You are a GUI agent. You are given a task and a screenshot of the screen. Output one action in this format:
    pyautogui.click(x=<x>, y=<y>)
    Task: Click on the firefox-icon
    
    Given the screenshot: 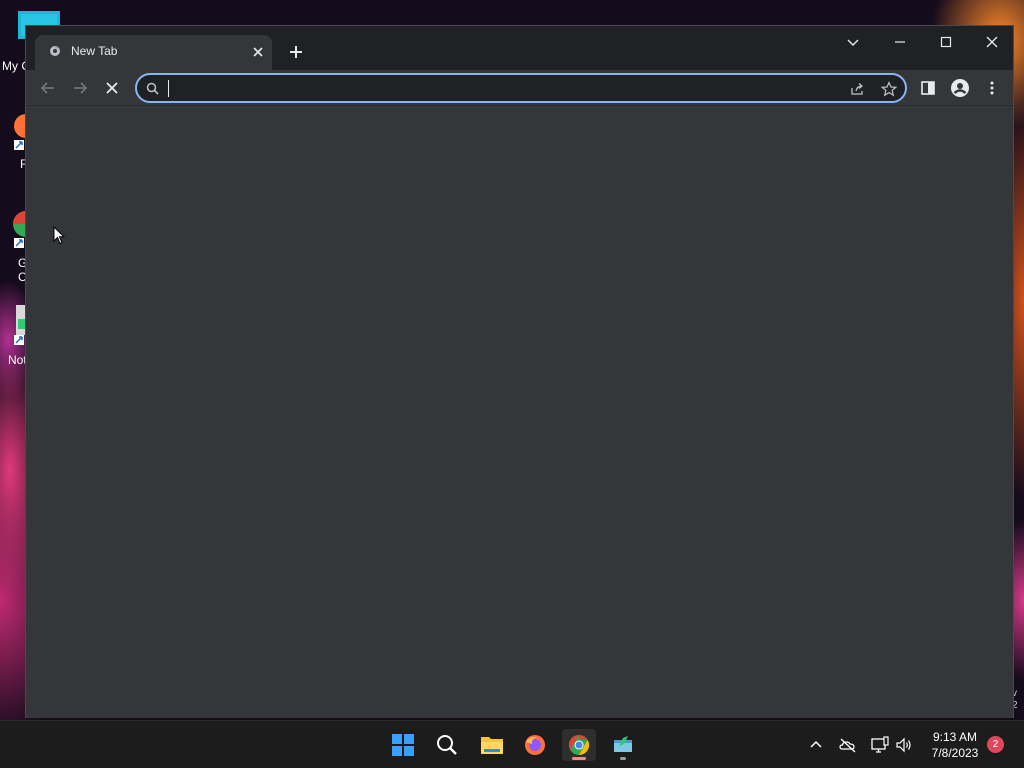 What is the action you would take?
    pyautogui.click(x=535, y=745)
    